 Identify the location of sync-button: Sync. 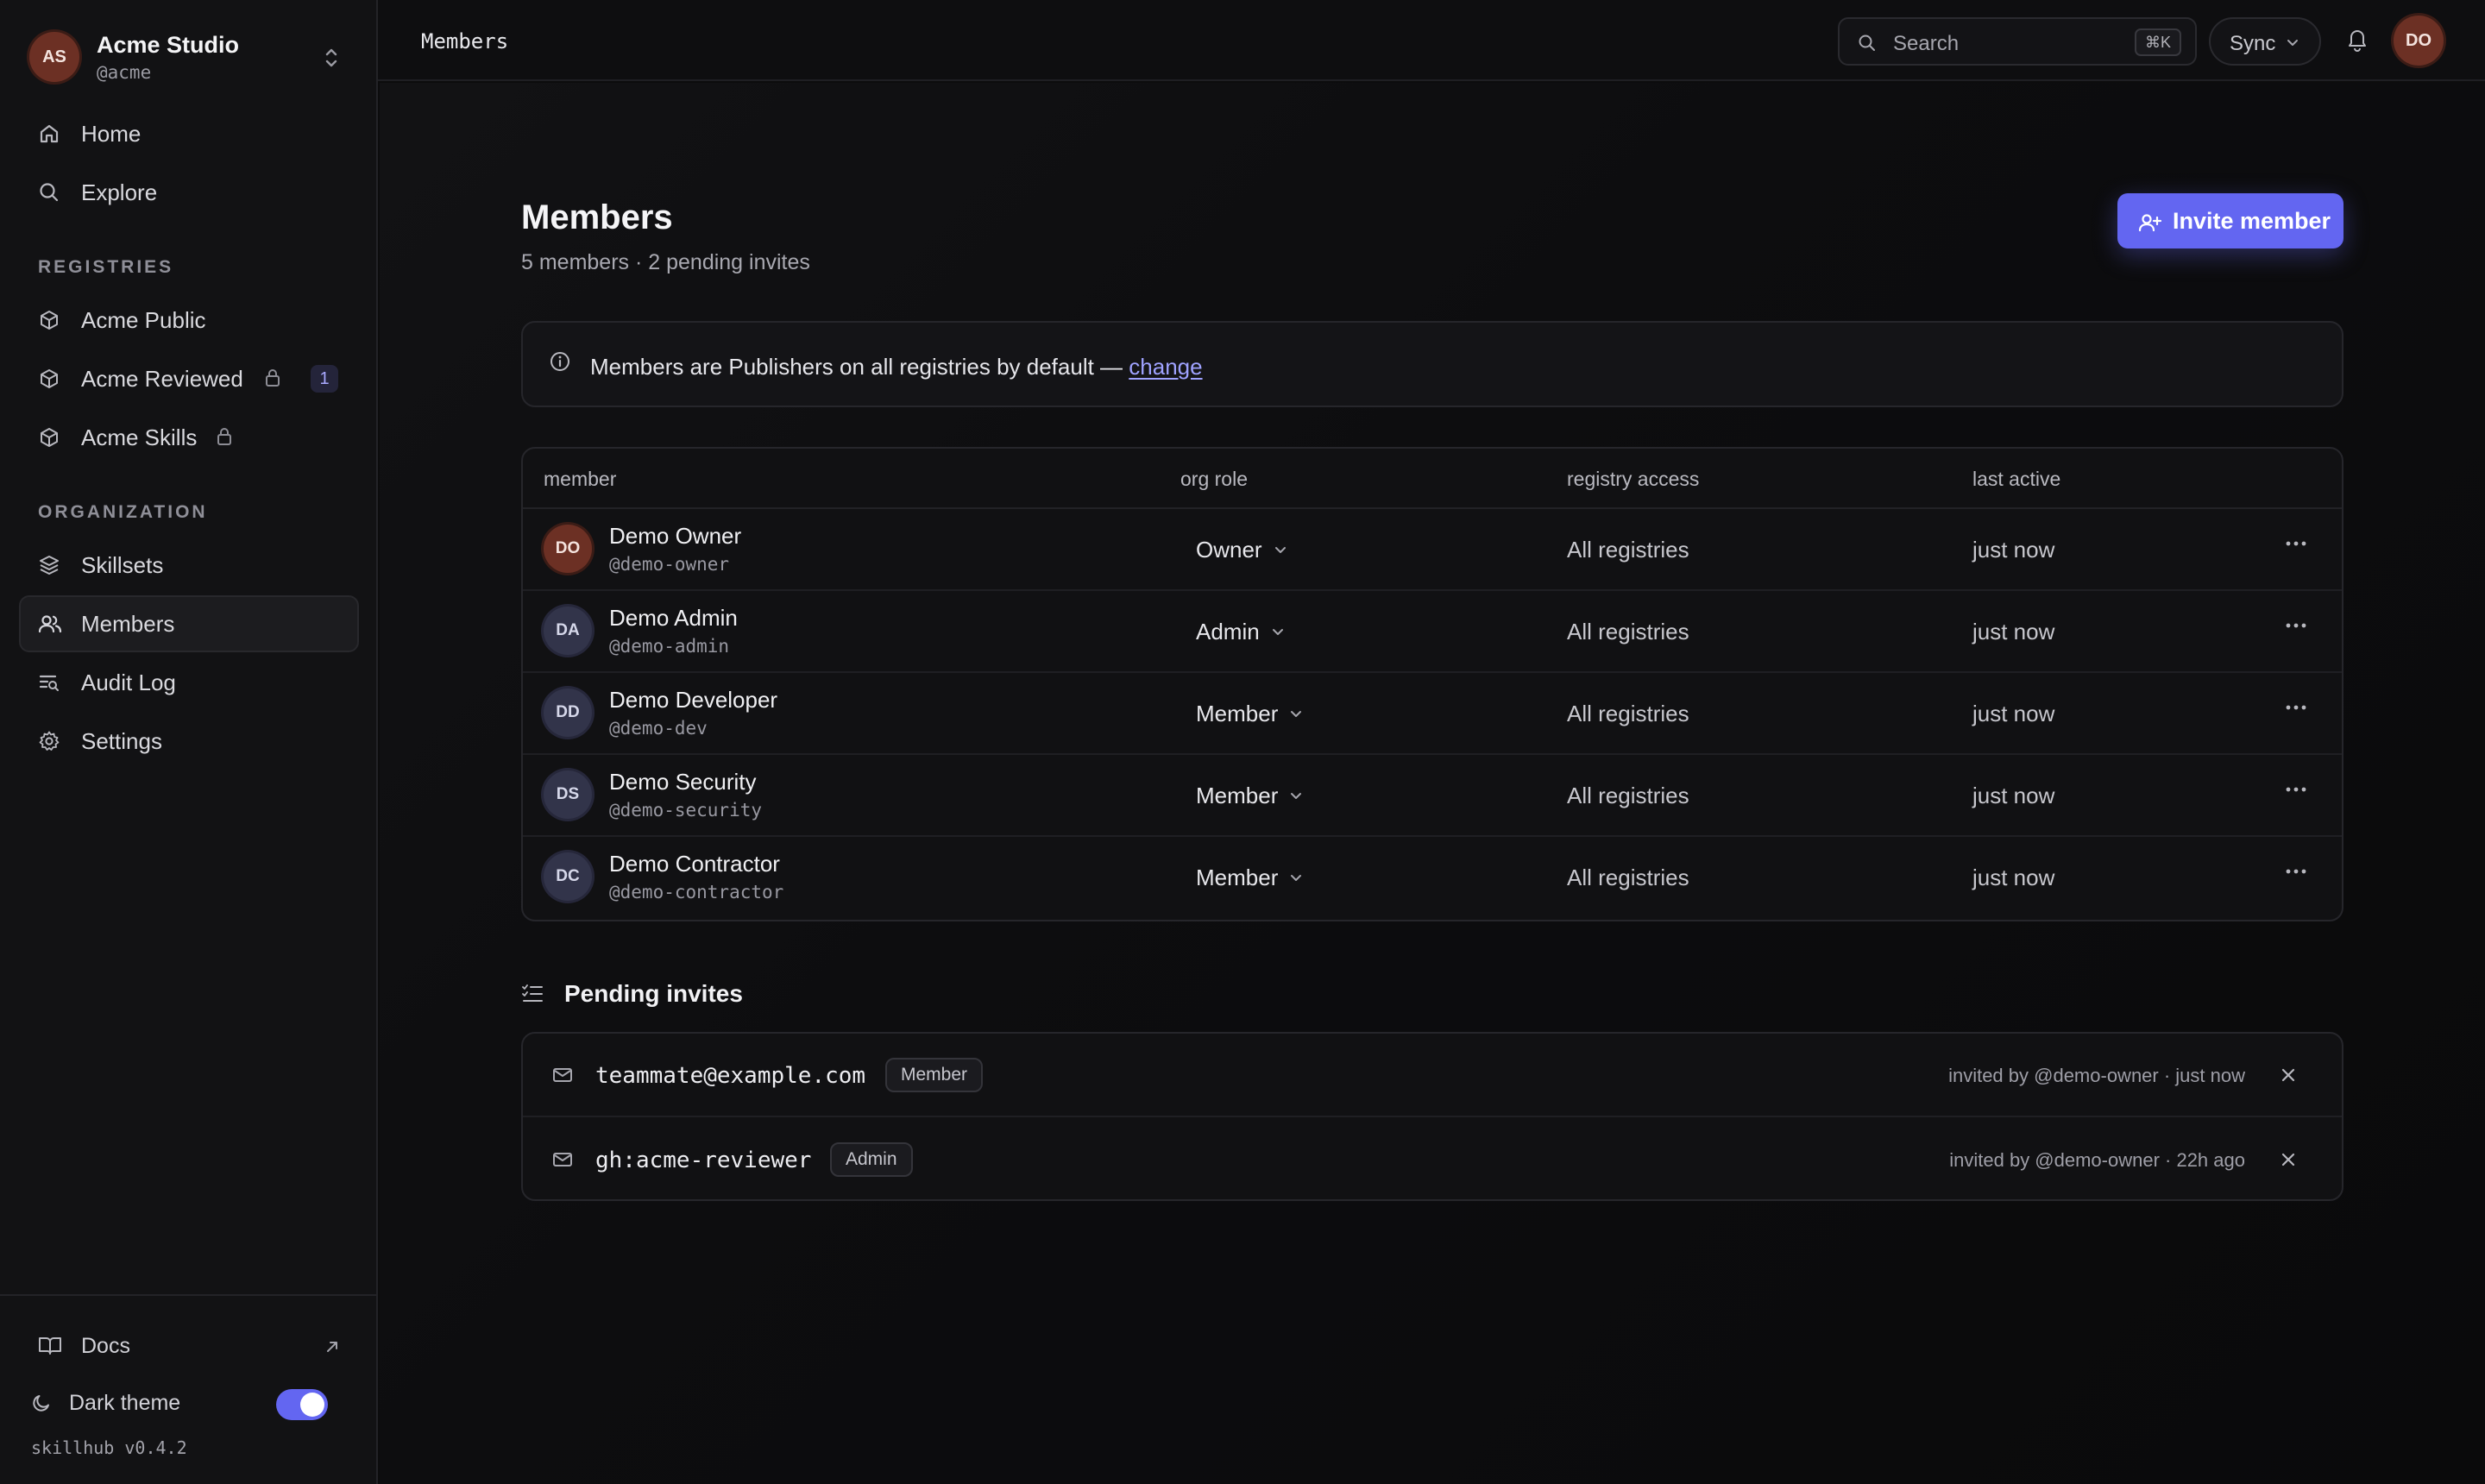
(2265, 41).